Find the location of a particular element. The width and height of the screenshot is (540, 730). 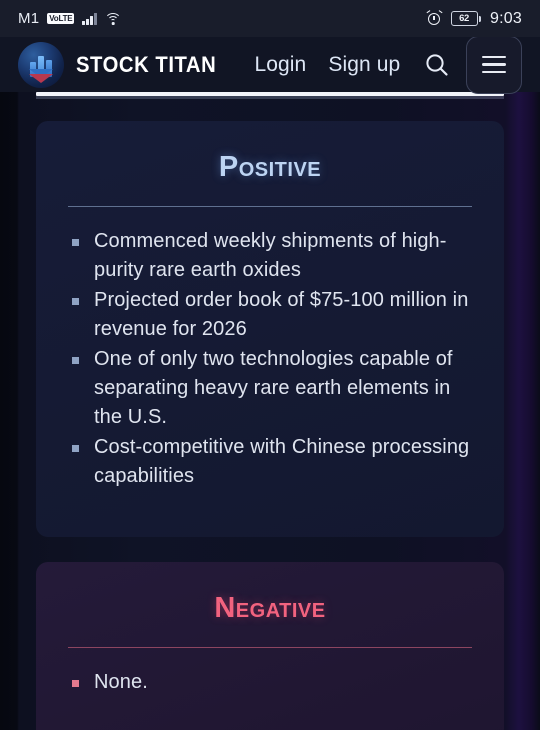

header-nav: Login Sign up is located at coordinates (327, 65).